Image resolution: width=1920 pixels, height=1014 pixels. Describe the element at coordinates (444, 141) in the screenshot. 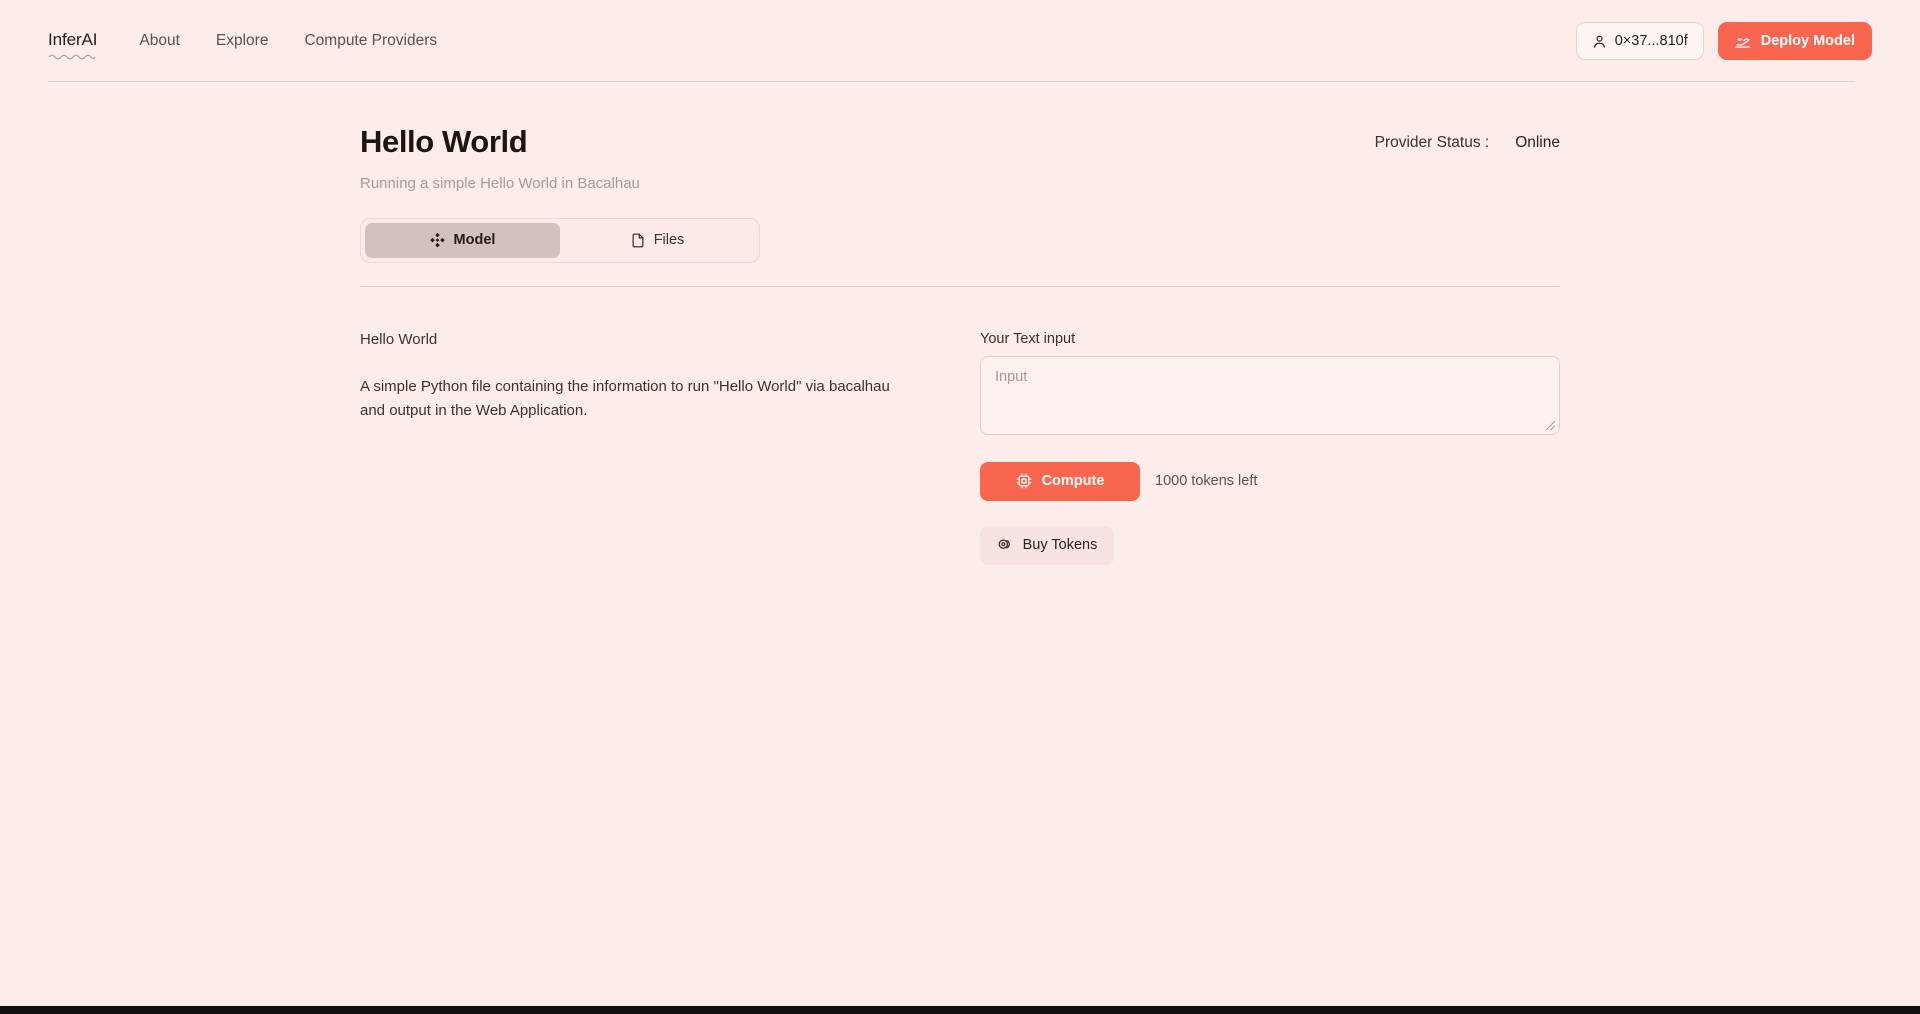

I see `page-title: Hello World` at that location.